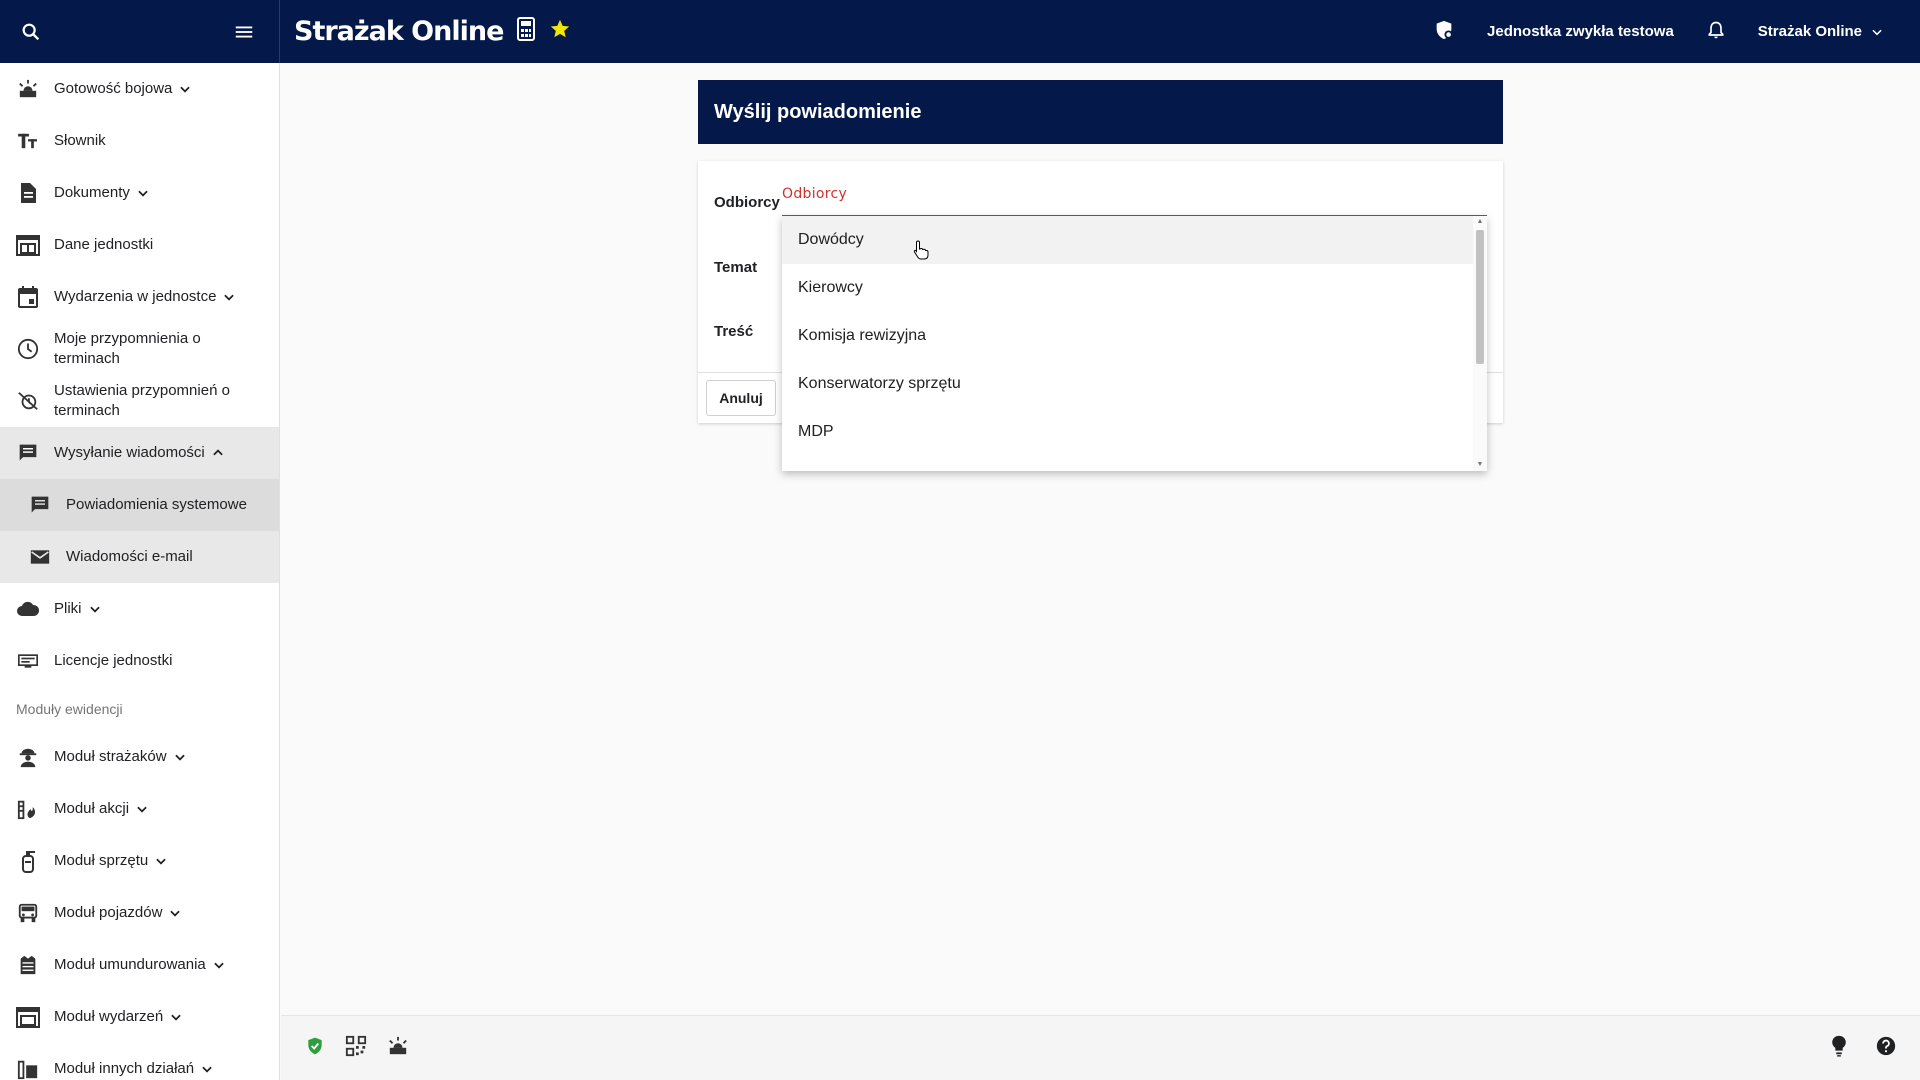 This screenshot has height=1080, width=1920. What do you see at coordinates (1863, 1048) in the screenshot?
I see `bottom-bar-right` at bounding box center [1863, 1048].